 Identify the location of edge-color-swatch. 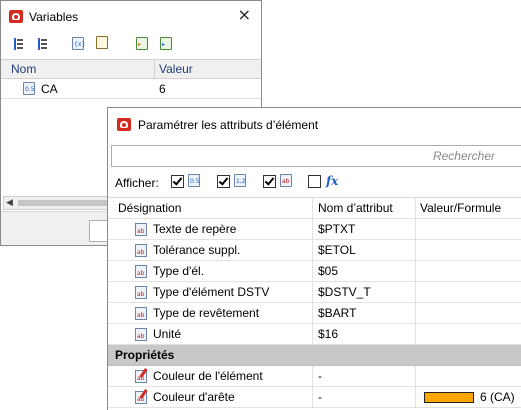
(449, 397).